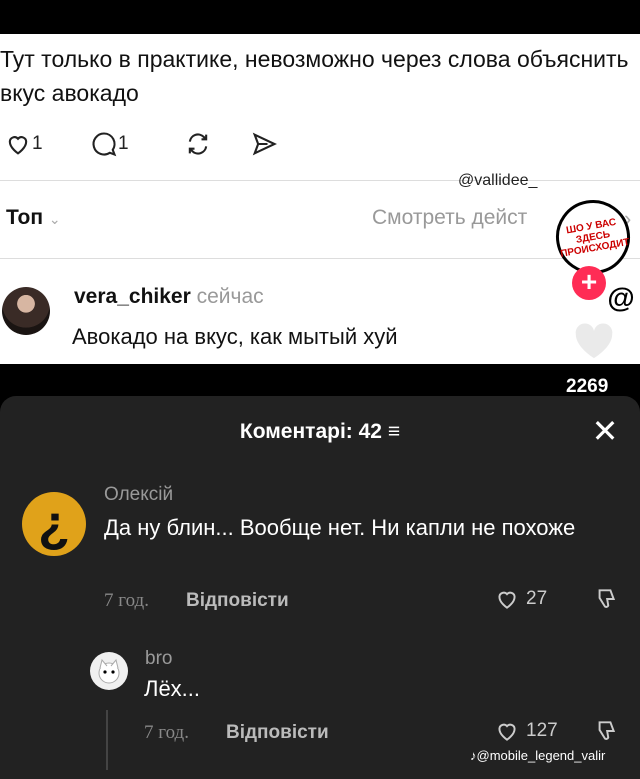  What do you see at coordinates (107, 740) in the screenshot?
I see `thread-line` at bounding box center [107, 740].